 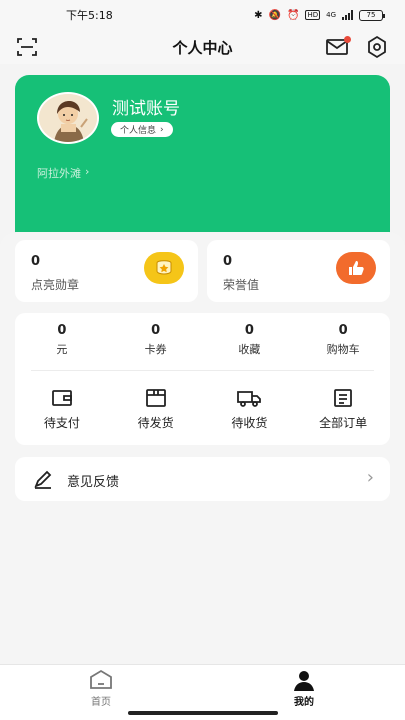 I want to click on medal-label: 点亮勋章, so click(x=55, y=285).